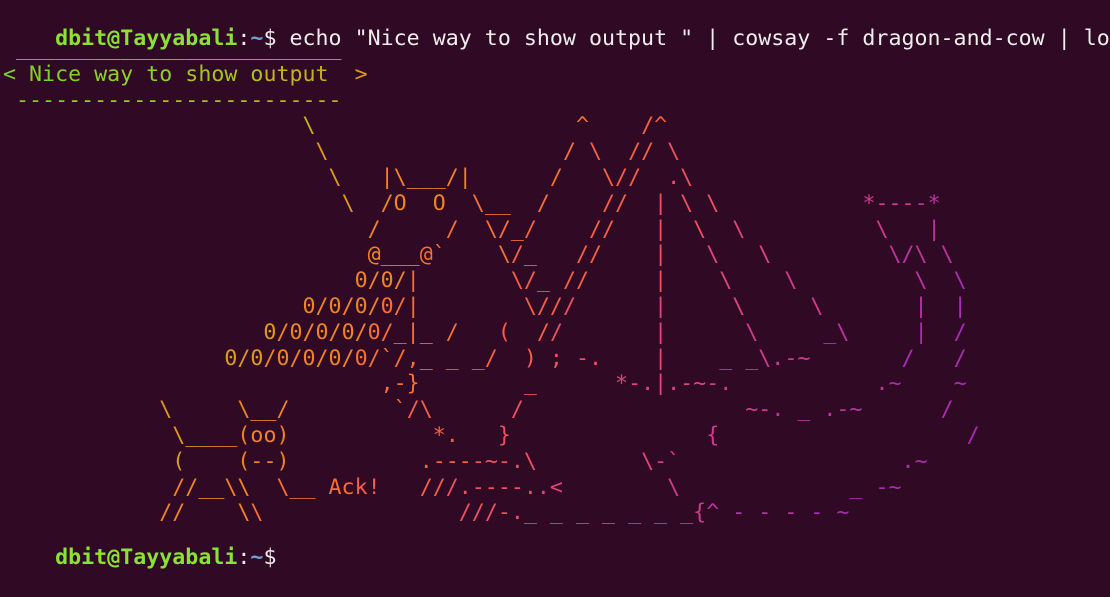  Describe the element at coordinates (485, 281) in the screenshot. I see `output-line: 0/0/| \/_ // | \ \ \ \` at that location.